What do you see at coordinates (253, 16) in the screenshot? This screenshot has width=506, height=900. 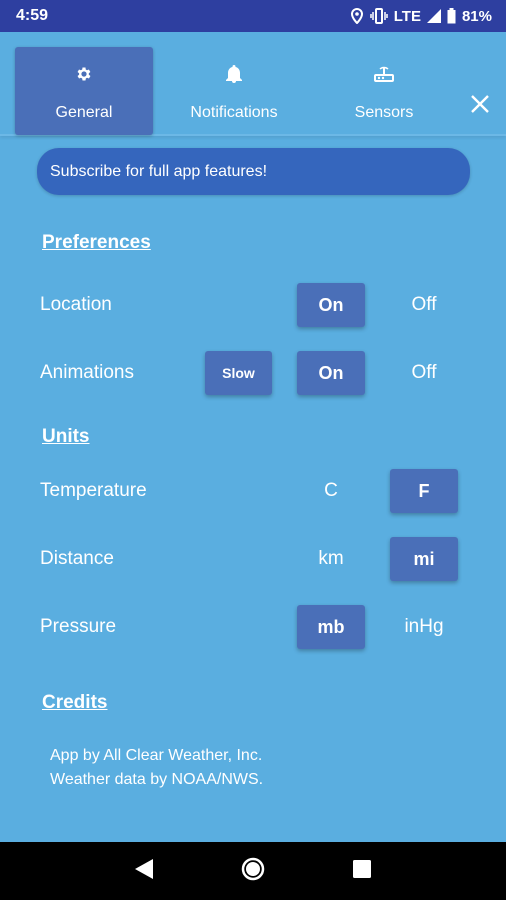 I see `status-bar: 4:59 LTE 81%` at bounding box center [253, 16].